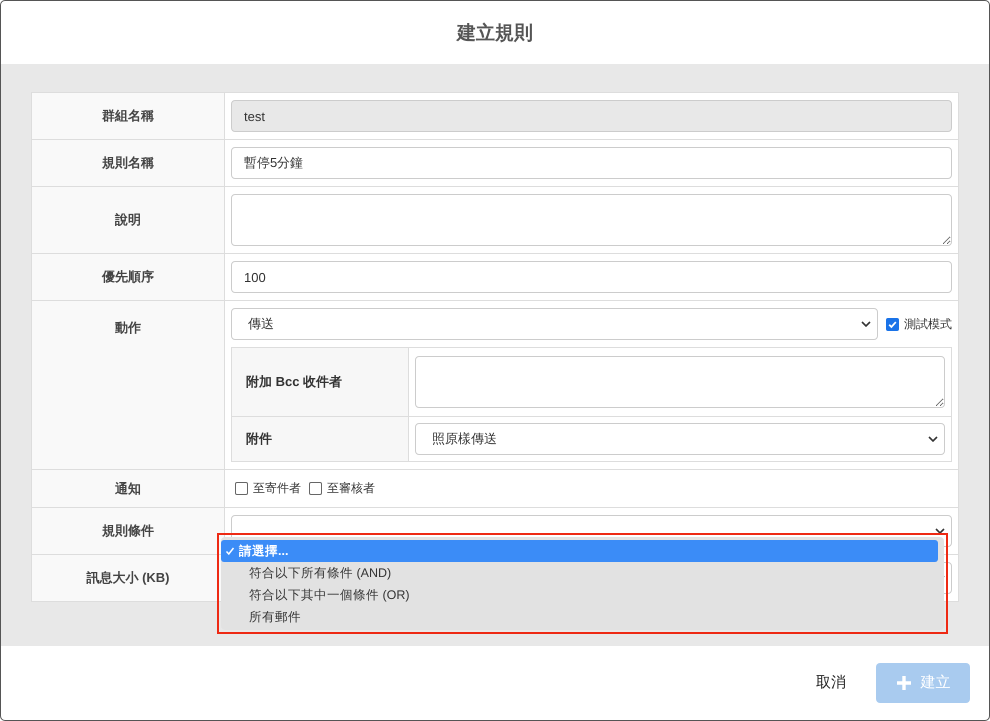  What do you see at coordinates (351, 488) in the screenshot?
I see `checkbox-label: 至審核者` at bounding box center [351, 488].